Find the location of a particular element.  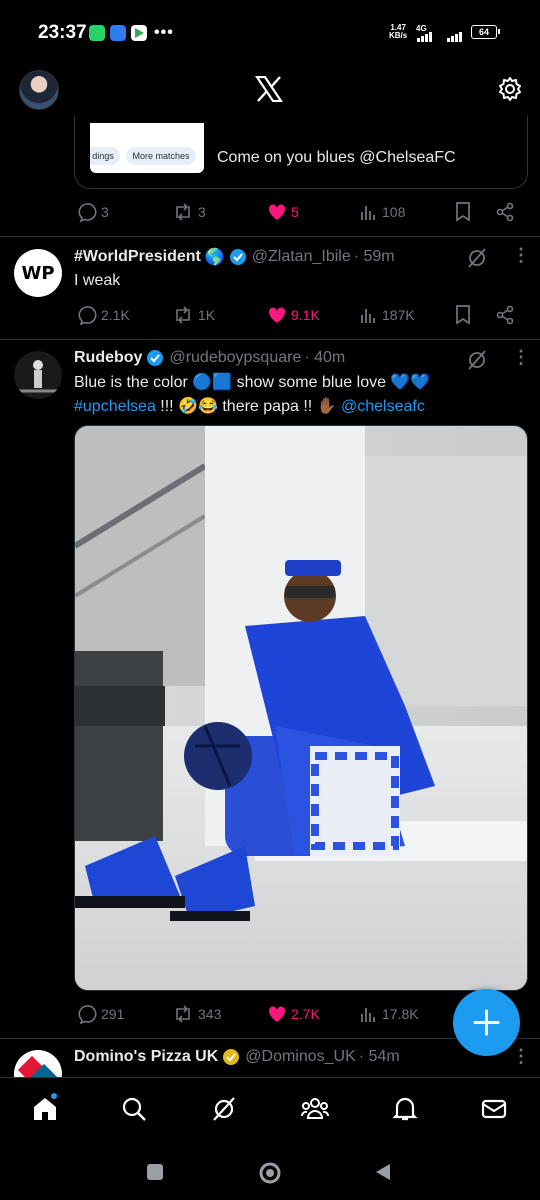

like-button: 2.7K is located at coordinates (293, 1014).